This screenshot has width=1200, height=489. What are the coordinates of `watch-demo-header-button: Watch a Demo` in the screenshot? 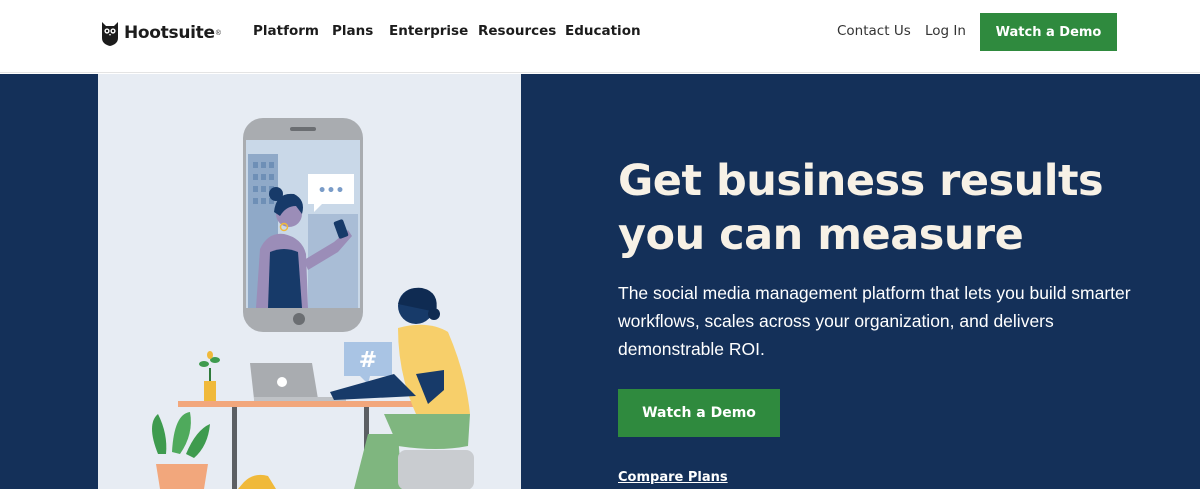 It's located at (1048, 32).